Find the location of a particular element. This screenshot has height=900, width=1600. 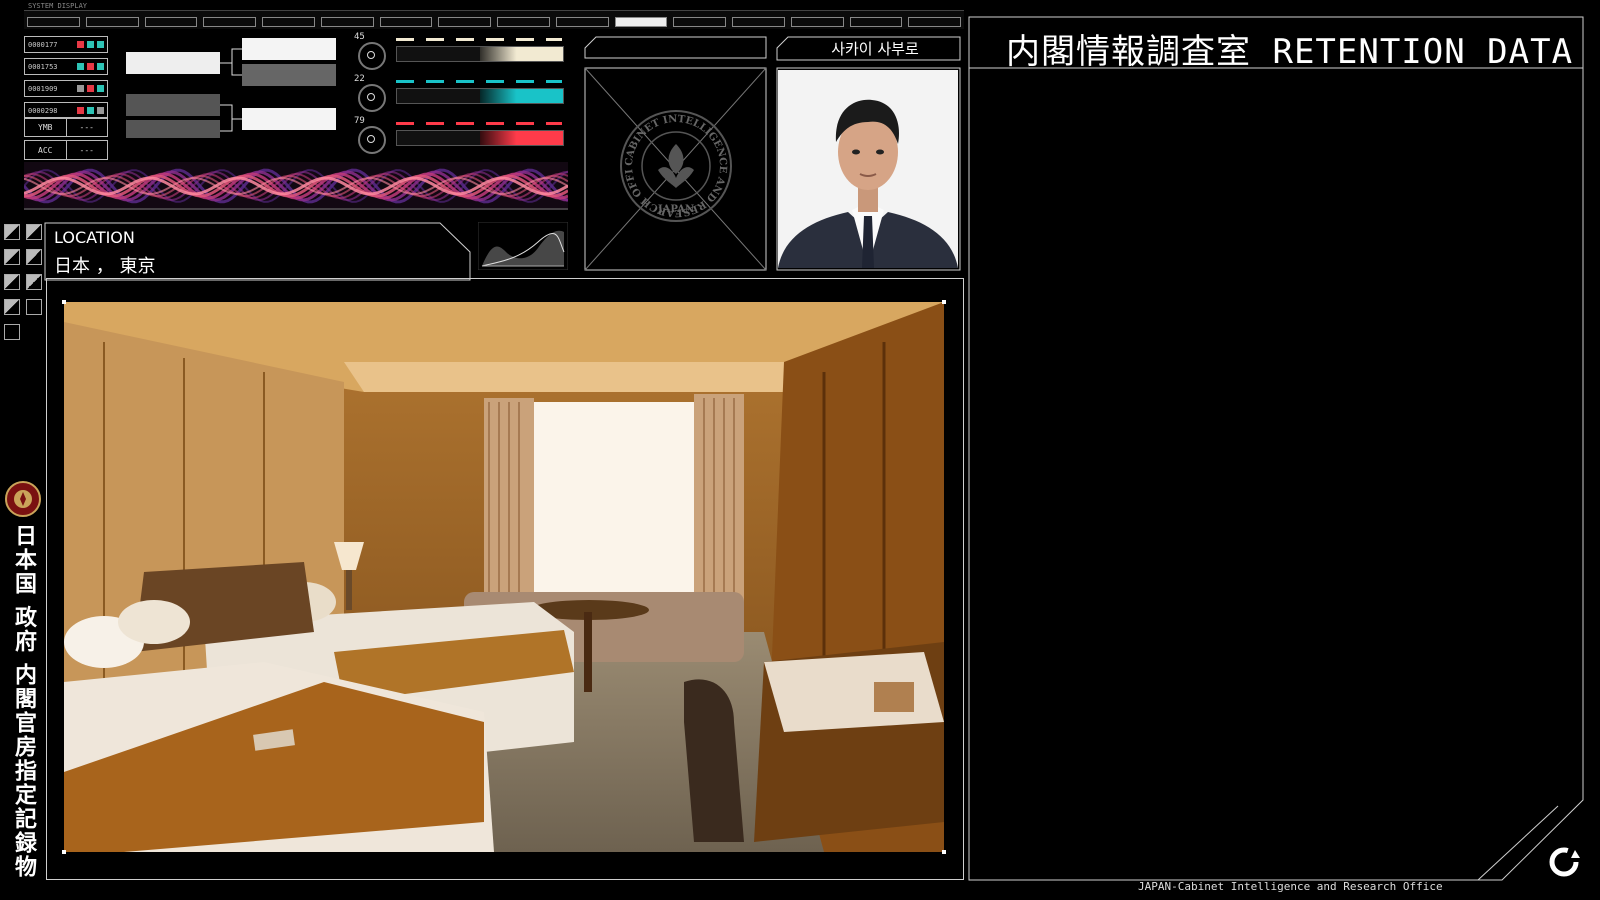

kv-key: ACC is located at coordinates (45, 150).